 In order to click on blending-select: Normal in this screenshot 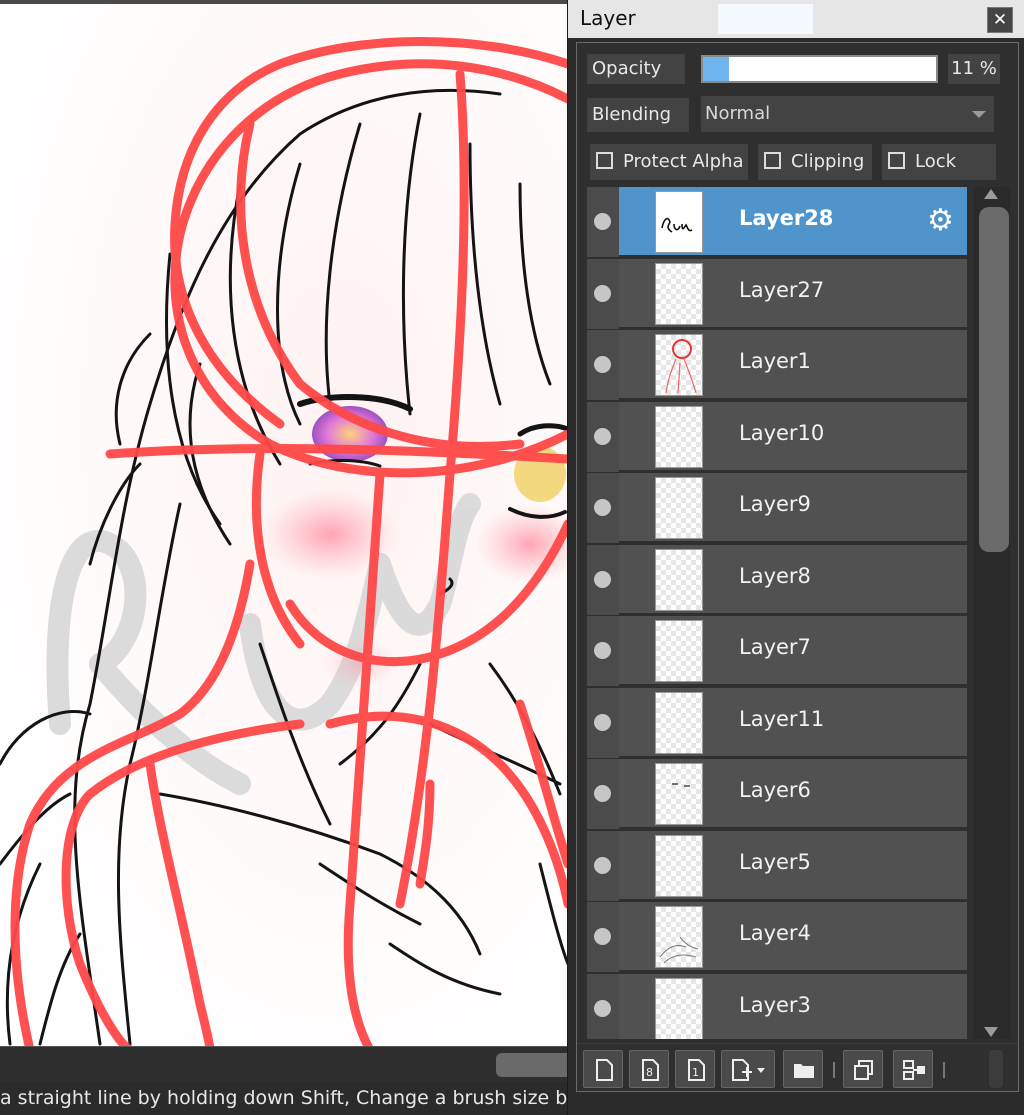, I will do `click(847, 114)`.